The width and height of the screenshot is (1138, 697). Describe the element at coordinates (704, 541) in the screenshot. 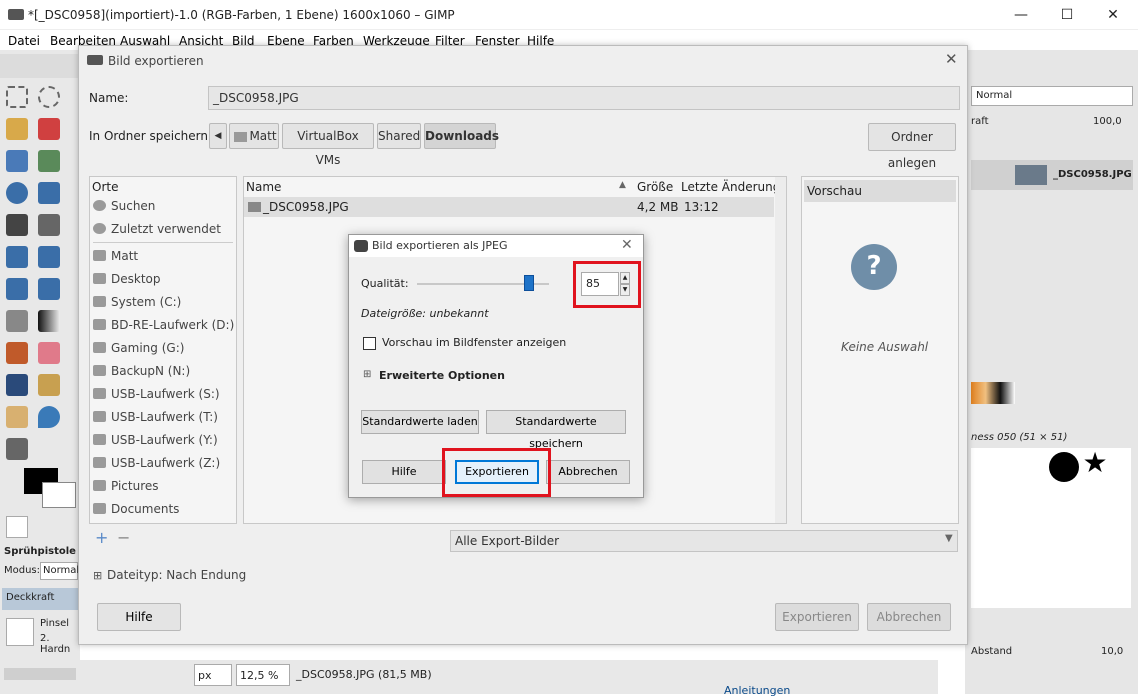

I see `filter-select: Alle Export-Bilder` at that location.